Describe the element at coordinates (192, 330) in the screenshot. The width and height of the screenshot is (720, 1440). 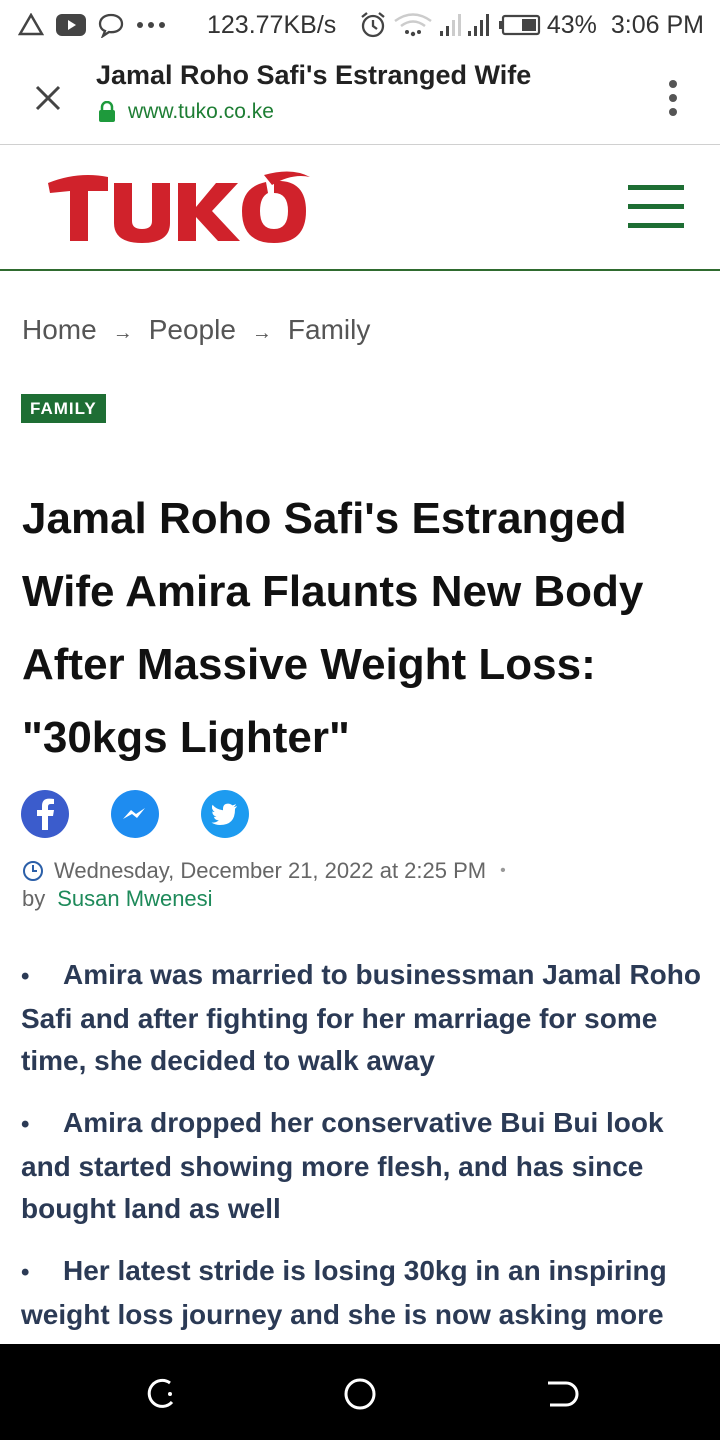
I see `breadcrumb-people: People` at that location.